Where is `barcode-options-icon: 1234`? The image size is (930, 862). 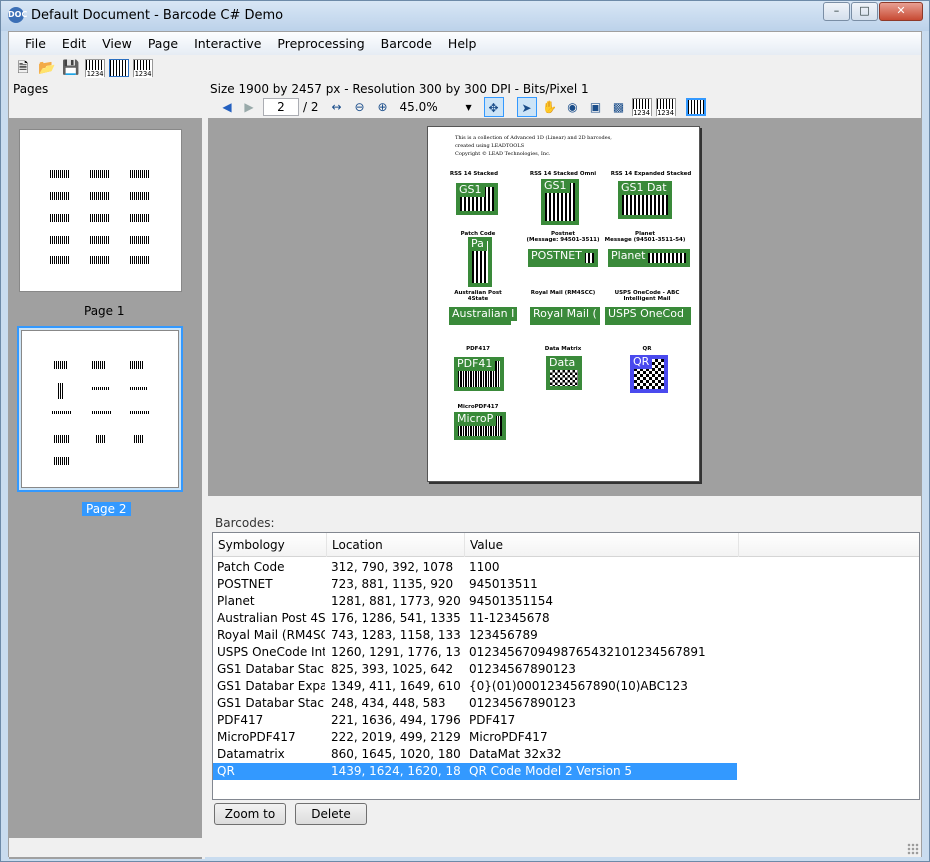 barcode-options-icon: 1234 is located at coordinates (143, 68).